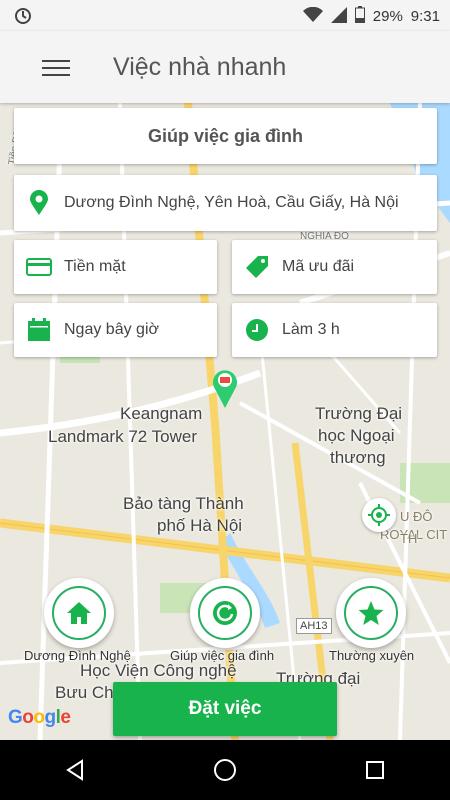 The width and height of the screenshot is (450, 800). What do you see at coordinates (358, 457) in the screenshot?
I see `map-label: thương` at bounding box center [358, 457].